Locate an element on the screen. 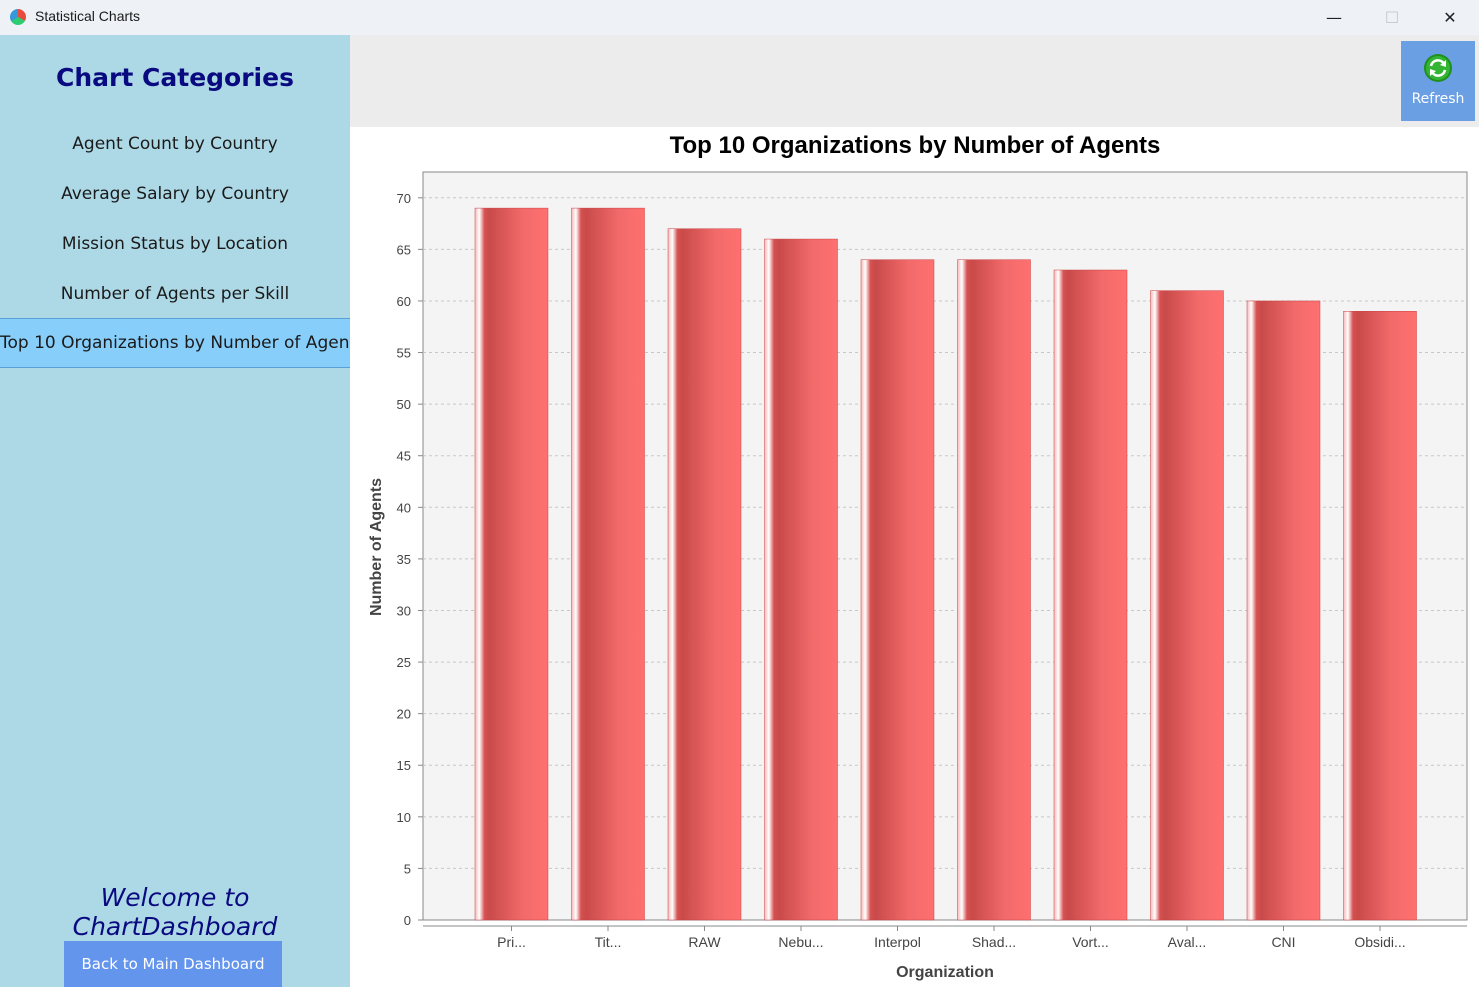 This screenshot has height=987, width=1479. refresh-icon is located at coordinates (1438, 68).